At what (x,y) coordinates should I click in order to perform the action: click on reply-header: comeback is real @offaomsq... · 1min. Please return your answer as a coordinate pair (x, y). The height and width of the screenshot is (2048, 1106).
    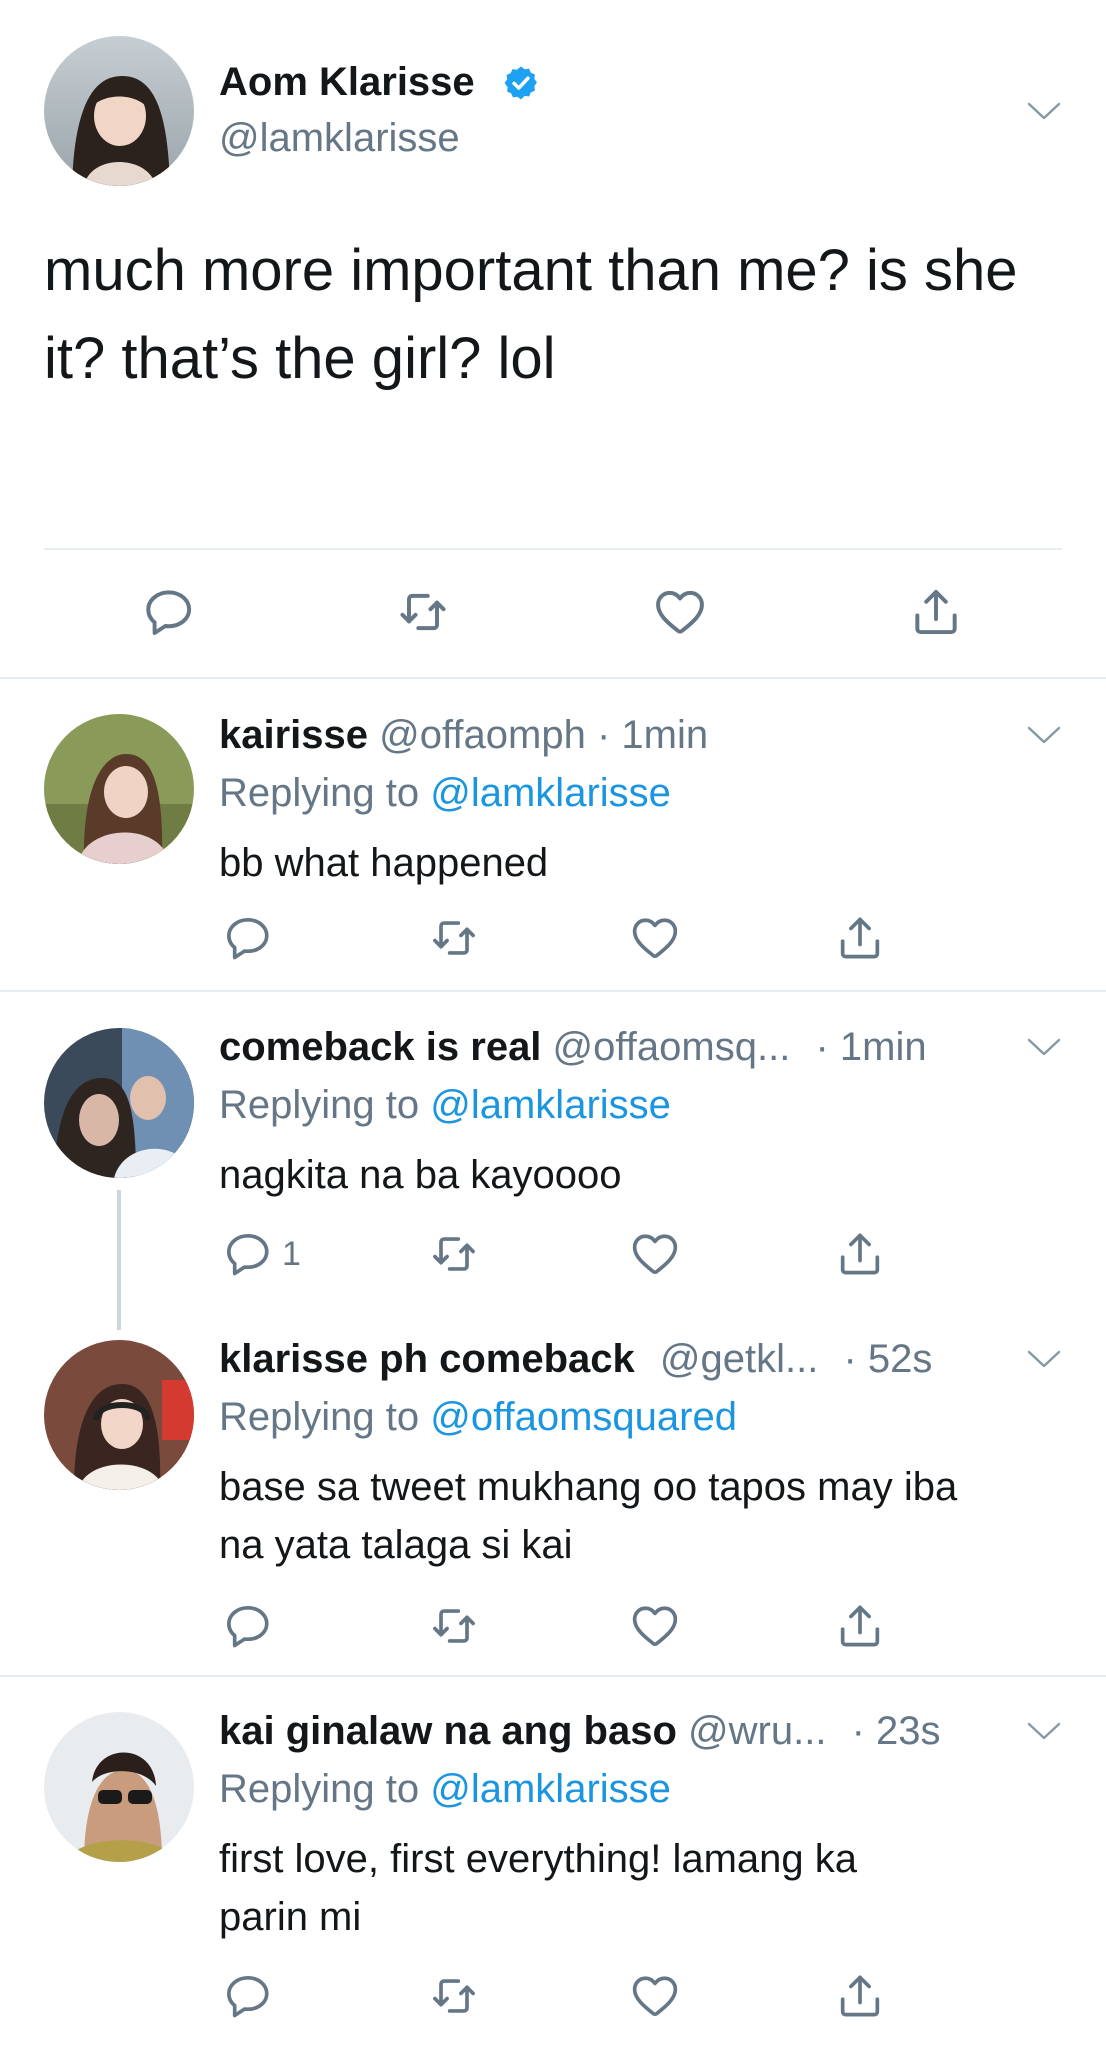
    Looking at the image, I should click on (573, 1047).